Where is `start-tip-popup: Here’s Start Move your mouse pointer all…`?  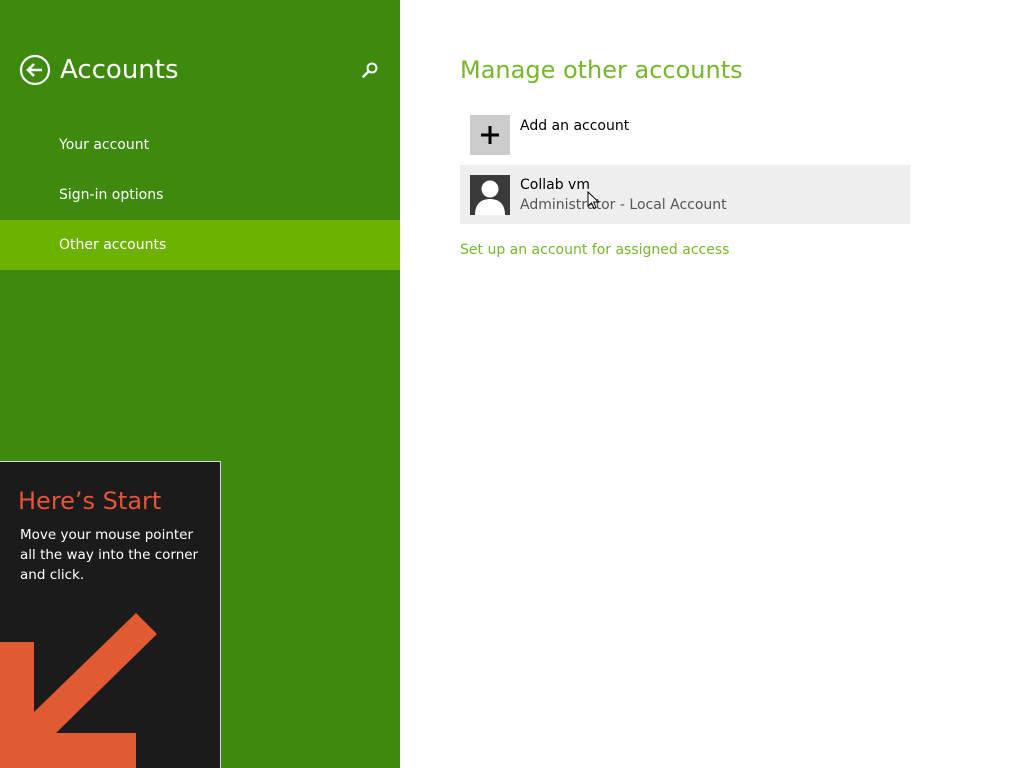
start-tip-popup: Here’s Start Move your mouse pointer all… is located at coordinates (110, 614).